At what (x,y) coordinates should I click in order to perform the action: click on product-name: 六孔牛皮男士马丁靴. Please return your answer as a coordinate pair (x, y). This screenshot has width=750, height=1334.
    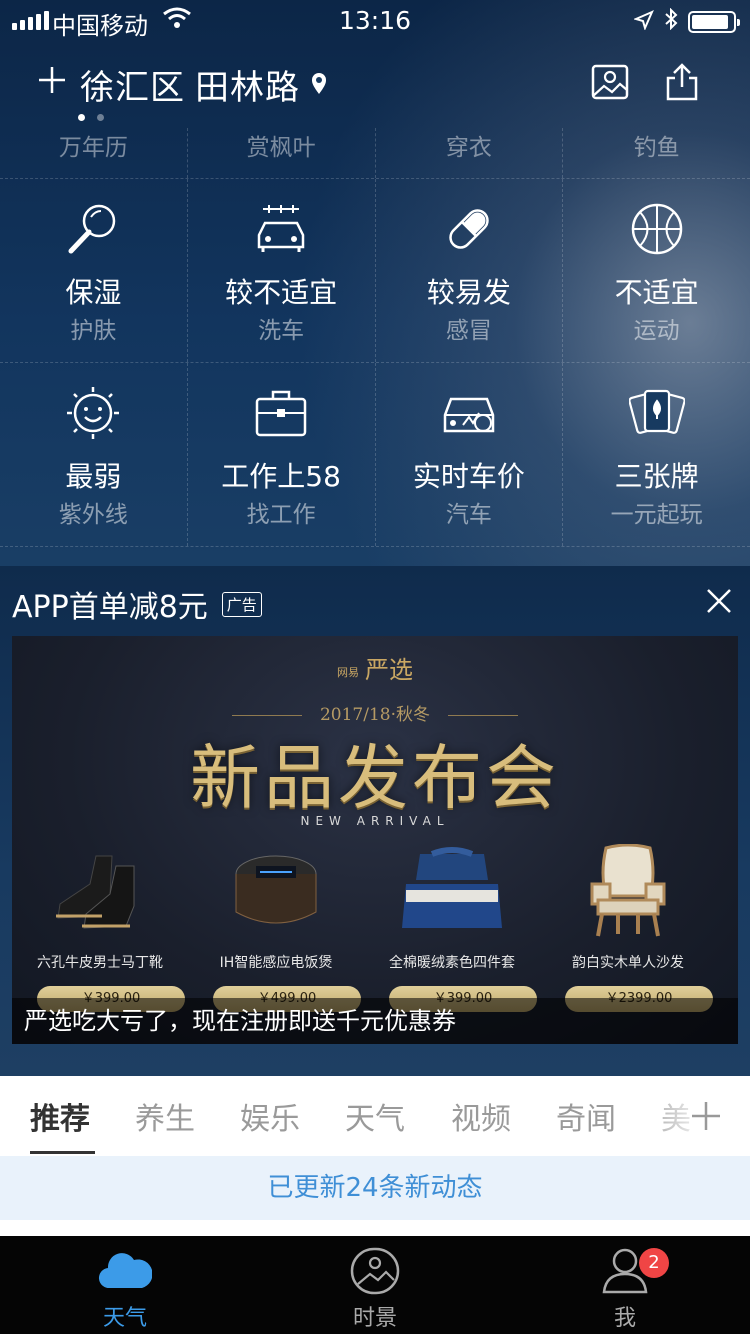
    Looking at the image, I should click on (100, 963).